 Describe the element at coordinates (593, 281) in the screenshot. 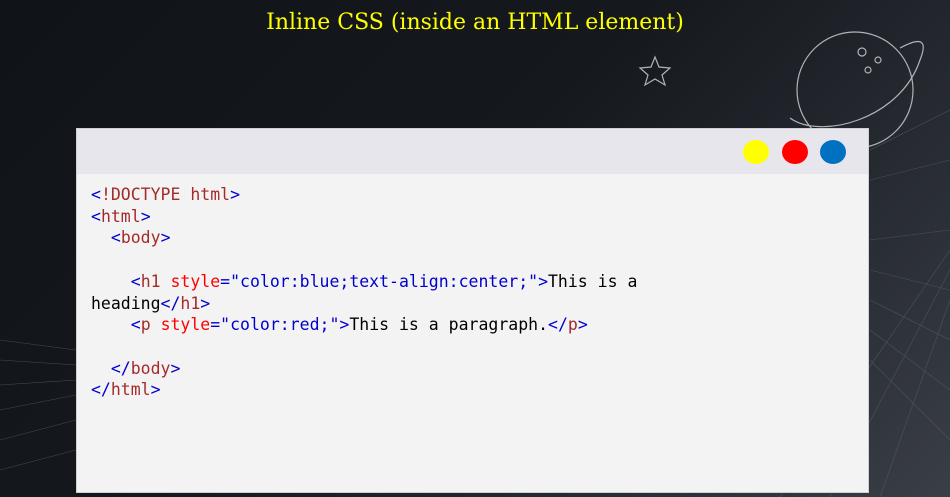

I see `h1-text-line1: This is a` at that location.